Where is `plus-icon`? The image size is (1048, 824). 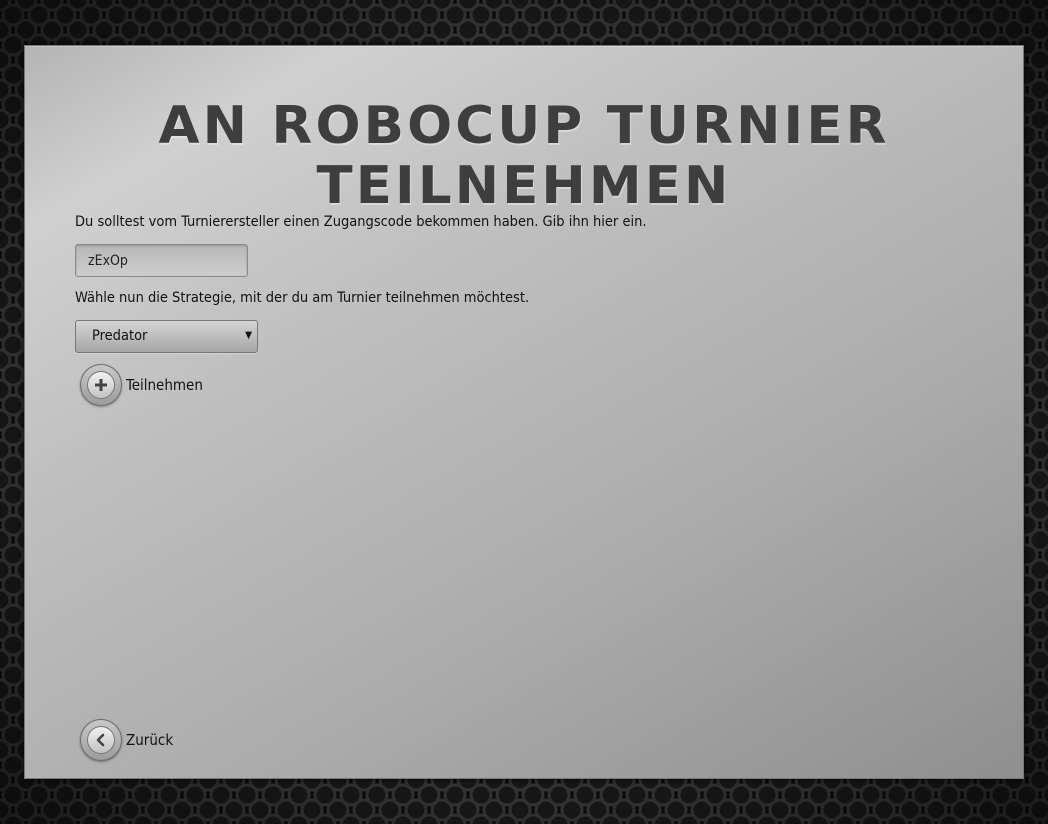 plus-icon is located at coordinates (101, 385).